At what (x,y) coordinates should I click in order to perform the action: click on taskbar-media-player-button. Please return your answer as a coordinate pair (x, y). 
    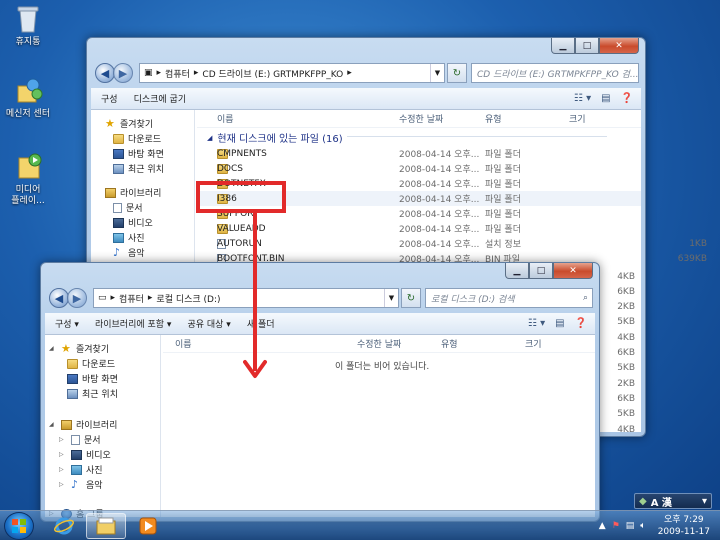
    Looking at the image, I should click on (148, 526).